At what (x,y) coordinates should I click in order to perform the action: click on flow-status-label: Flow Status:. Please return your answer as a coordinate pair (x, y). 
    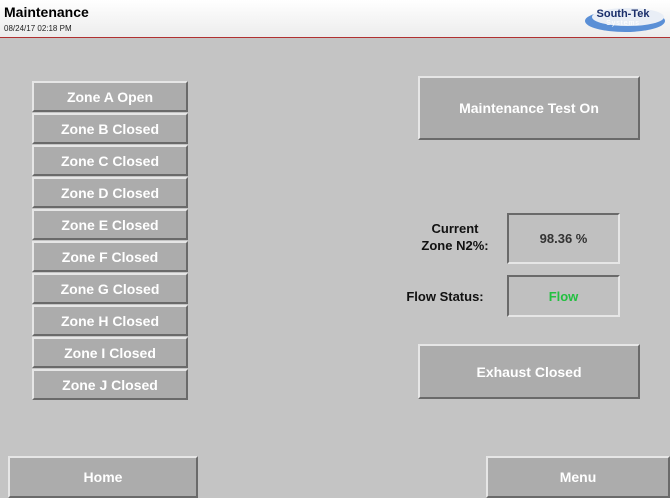
    Looking at the image, I should click on (445, 296).